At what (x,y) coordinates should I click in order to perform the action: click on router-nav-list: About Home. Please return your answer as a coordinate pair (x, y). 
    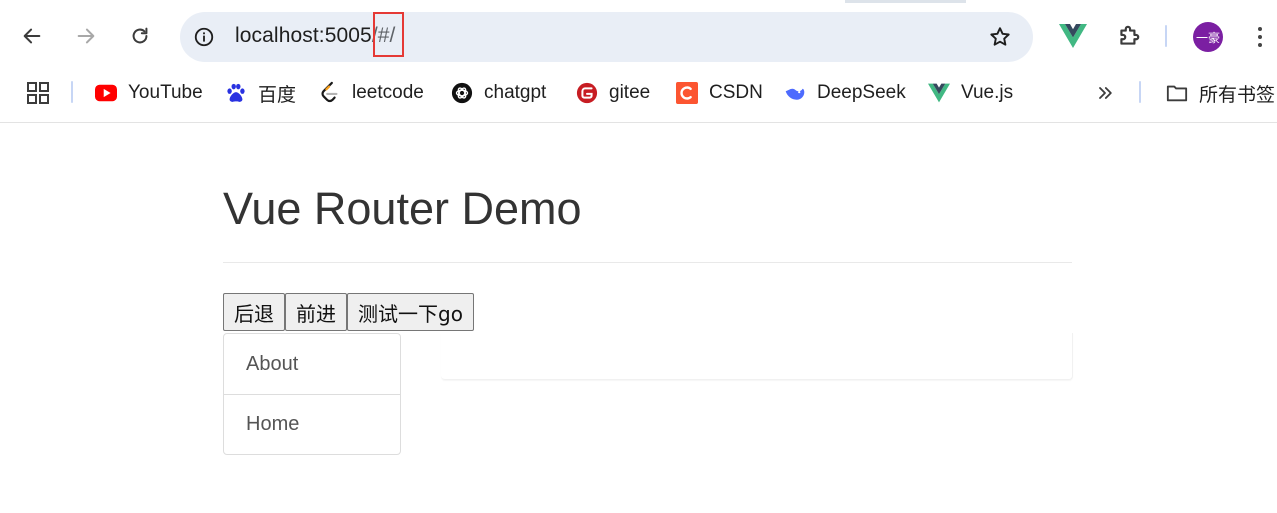
    Looking at the image, I should click on (312, 394).